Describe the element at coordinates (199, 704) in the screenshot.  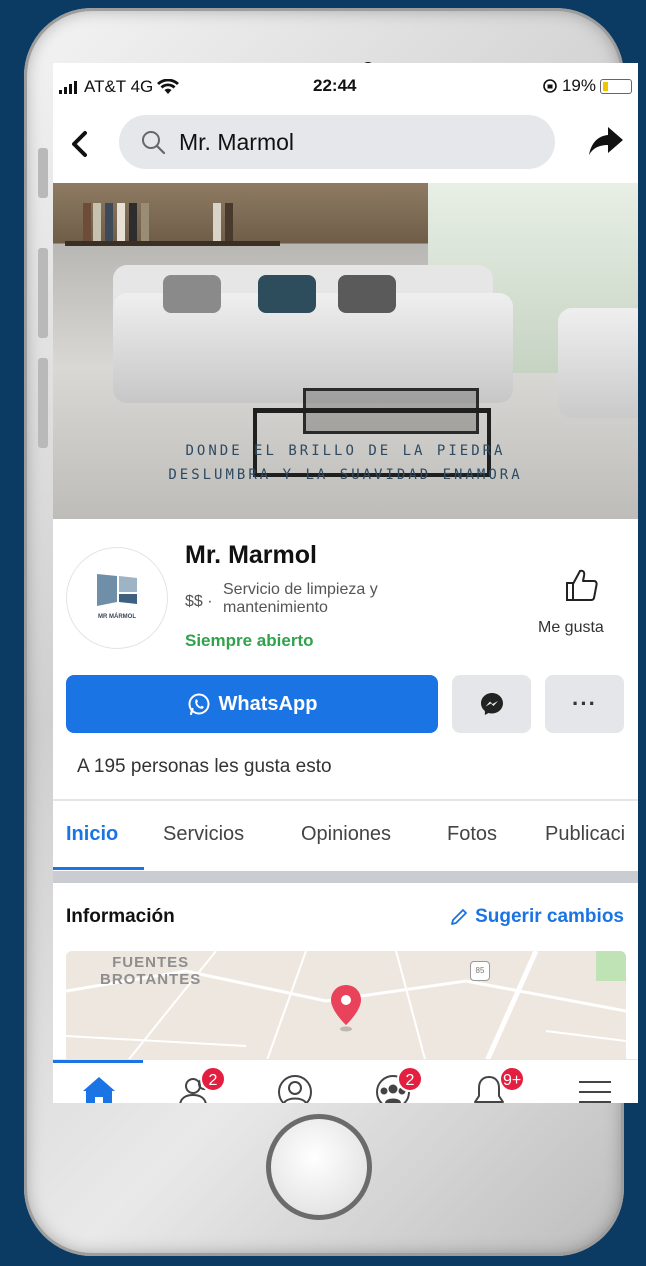
I see `whatsapp-icon` at that location.